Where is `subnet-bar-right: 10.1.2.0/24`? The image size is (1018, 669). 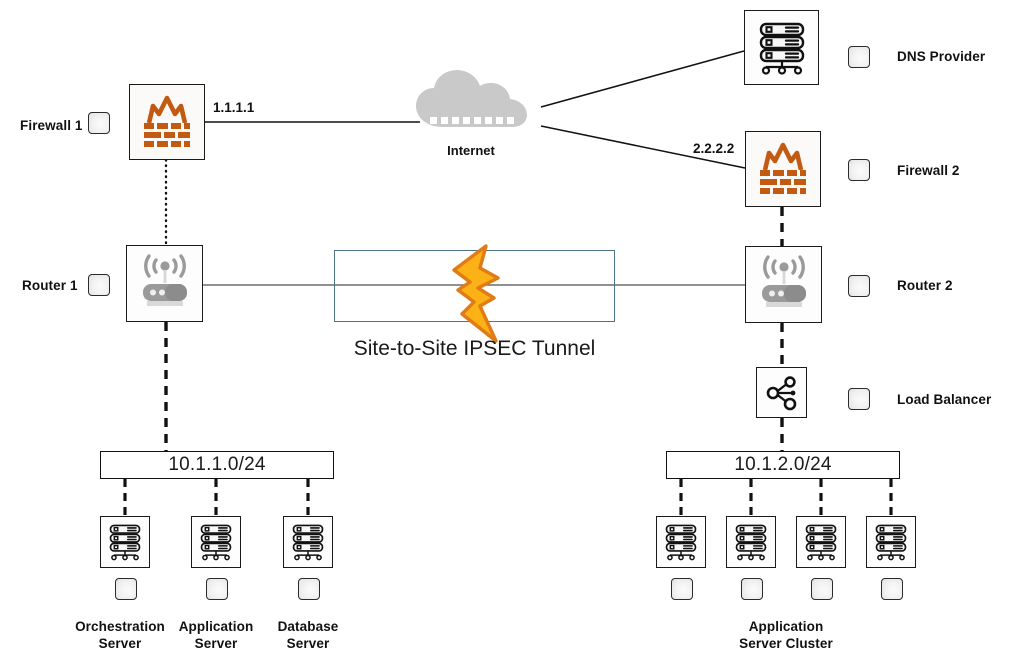
subnet-bar-right: 10.1.2.0/24 is located at coordinates (783, 465).